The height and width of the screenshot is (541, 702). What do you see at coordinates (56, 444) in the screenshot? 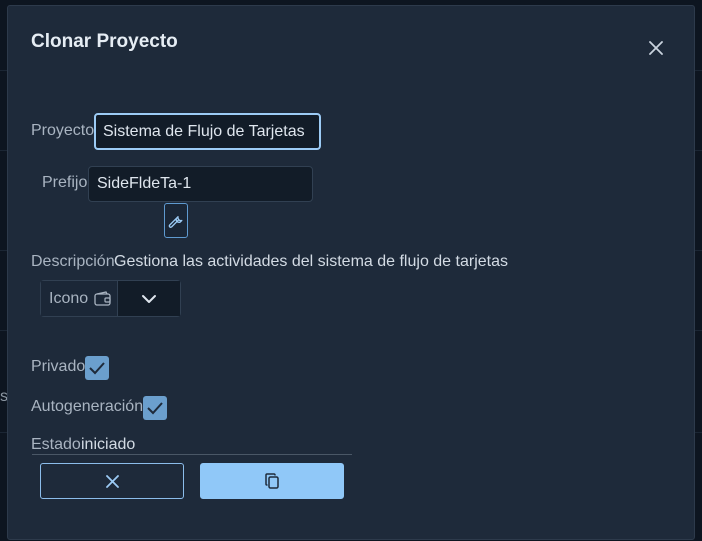
I see `status-label: Estado` at bounding box center [56, 444].